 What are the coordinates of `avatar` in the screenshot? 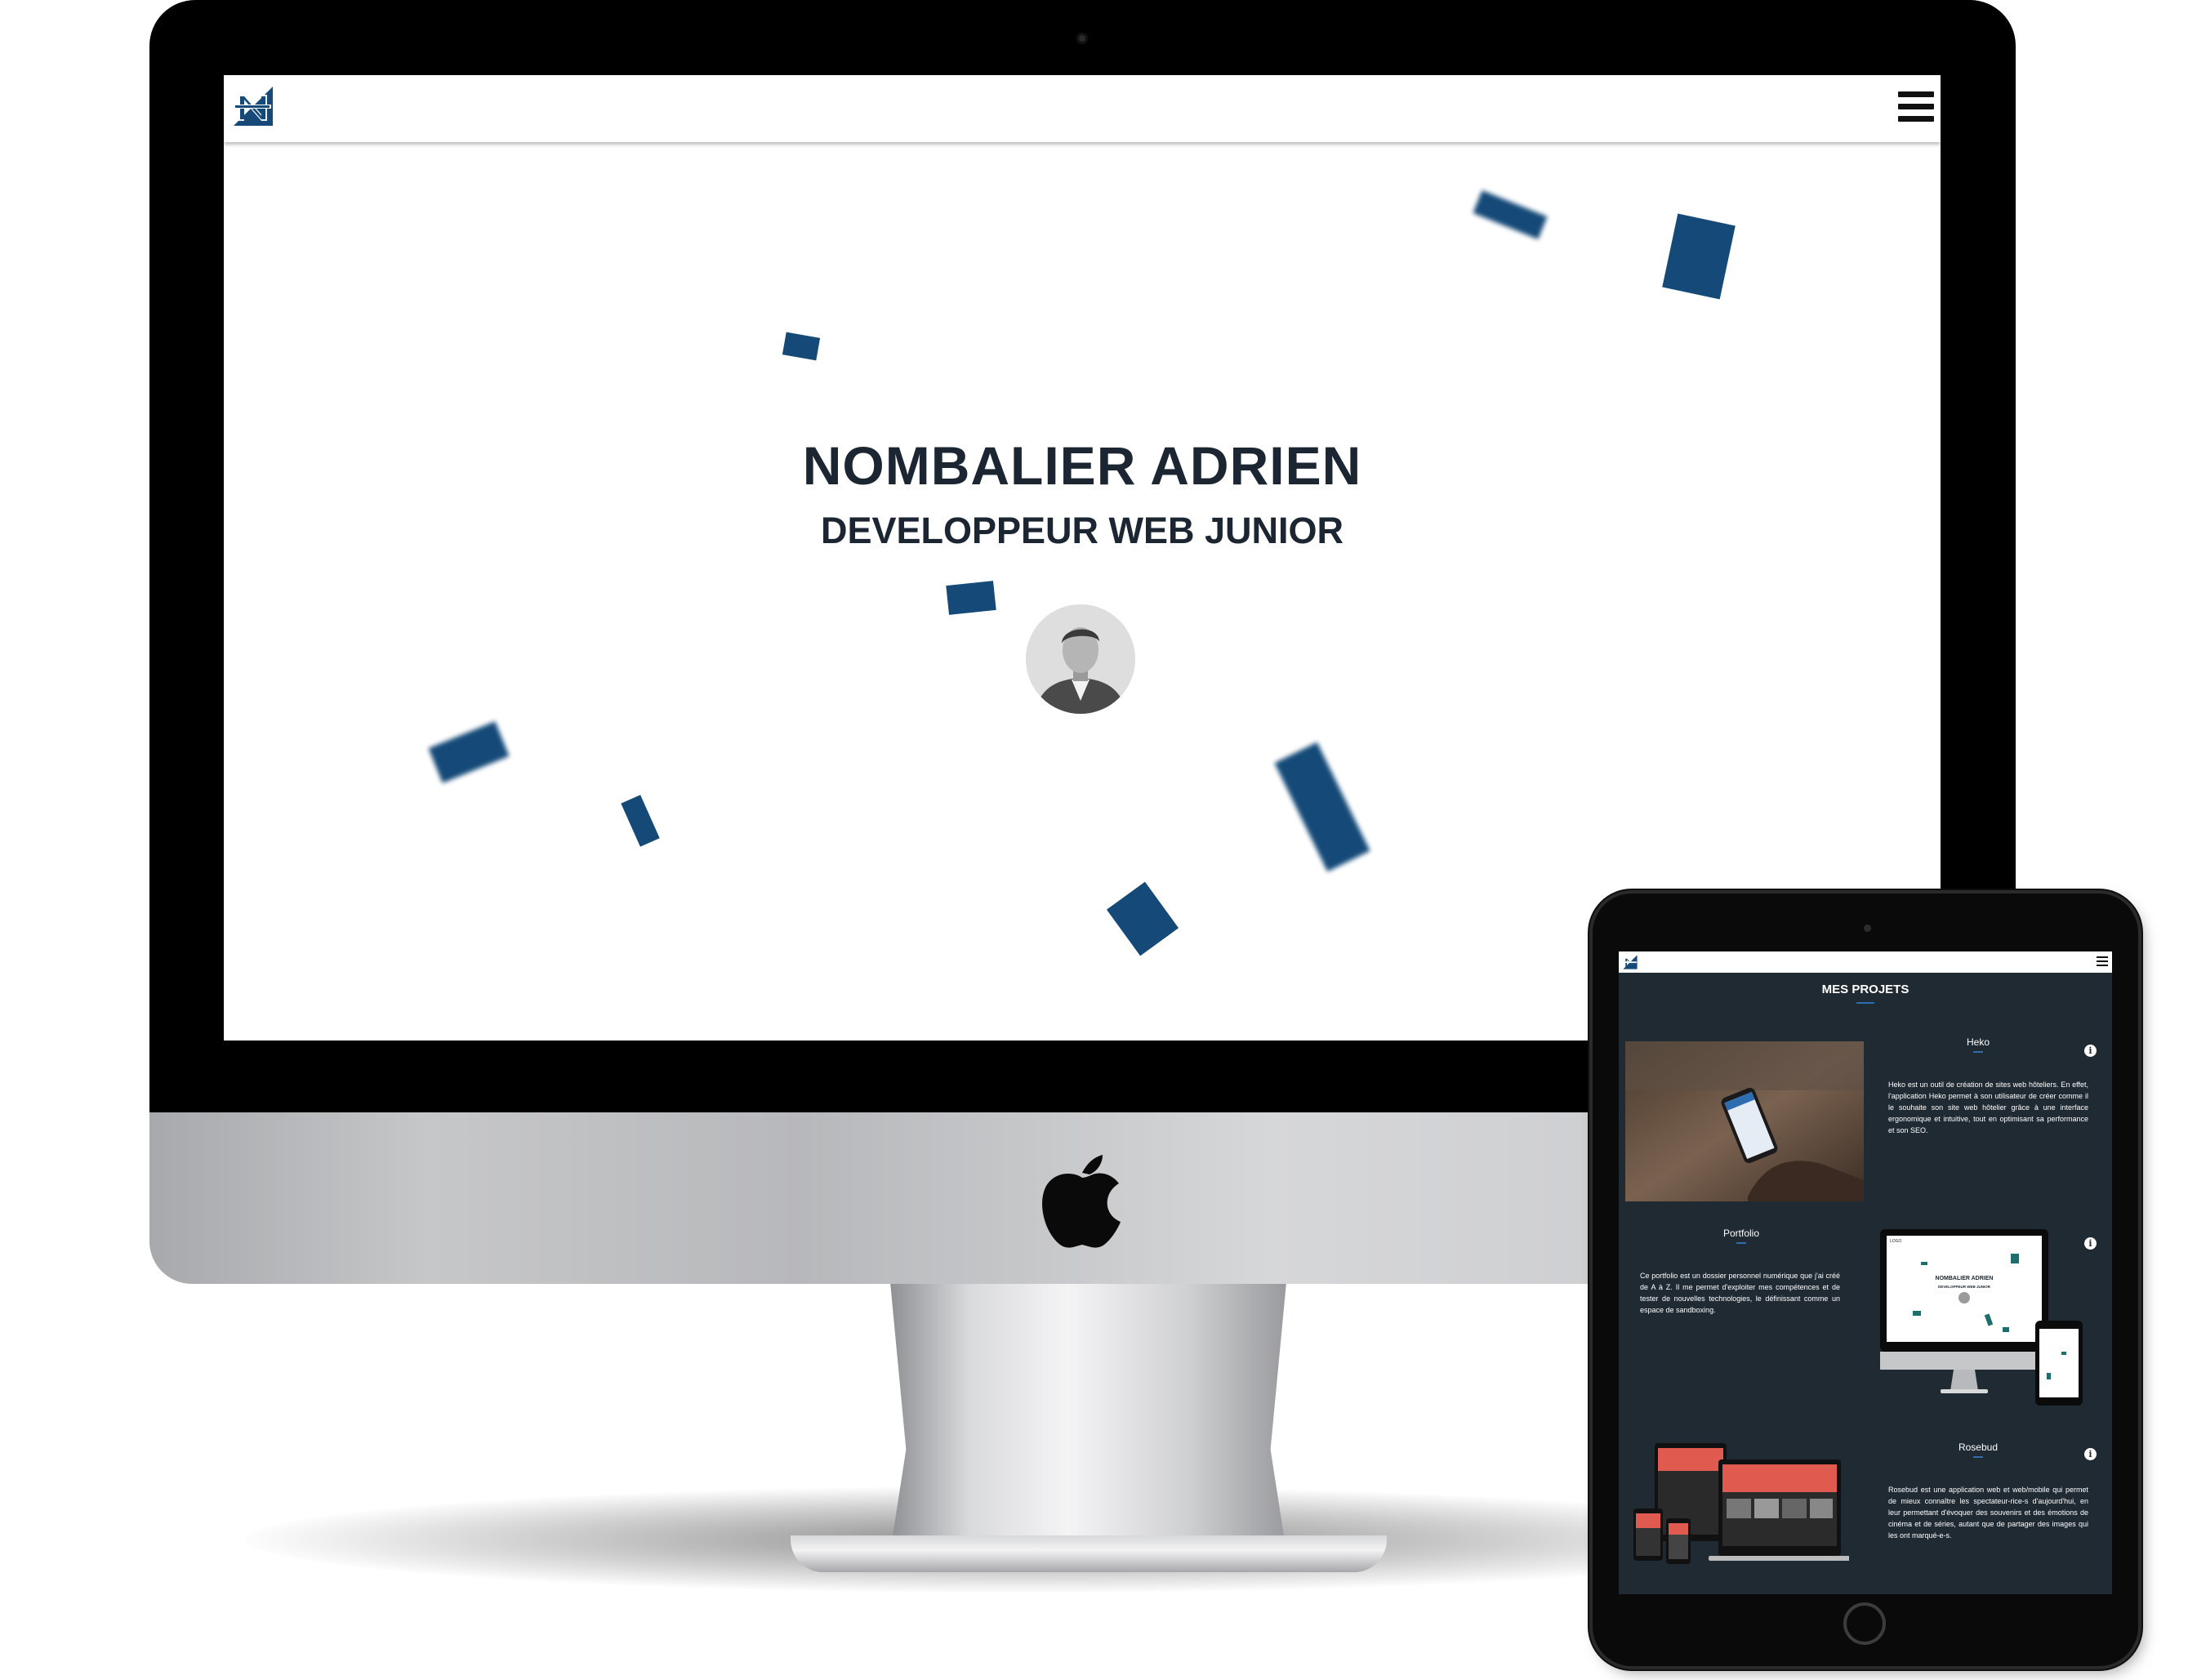 It's located at (1080, 659).